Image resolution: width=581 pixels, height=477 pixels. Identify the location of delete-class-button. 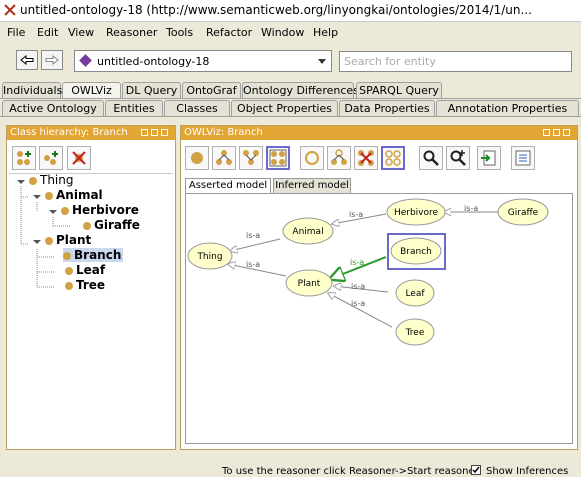
(79, 158).